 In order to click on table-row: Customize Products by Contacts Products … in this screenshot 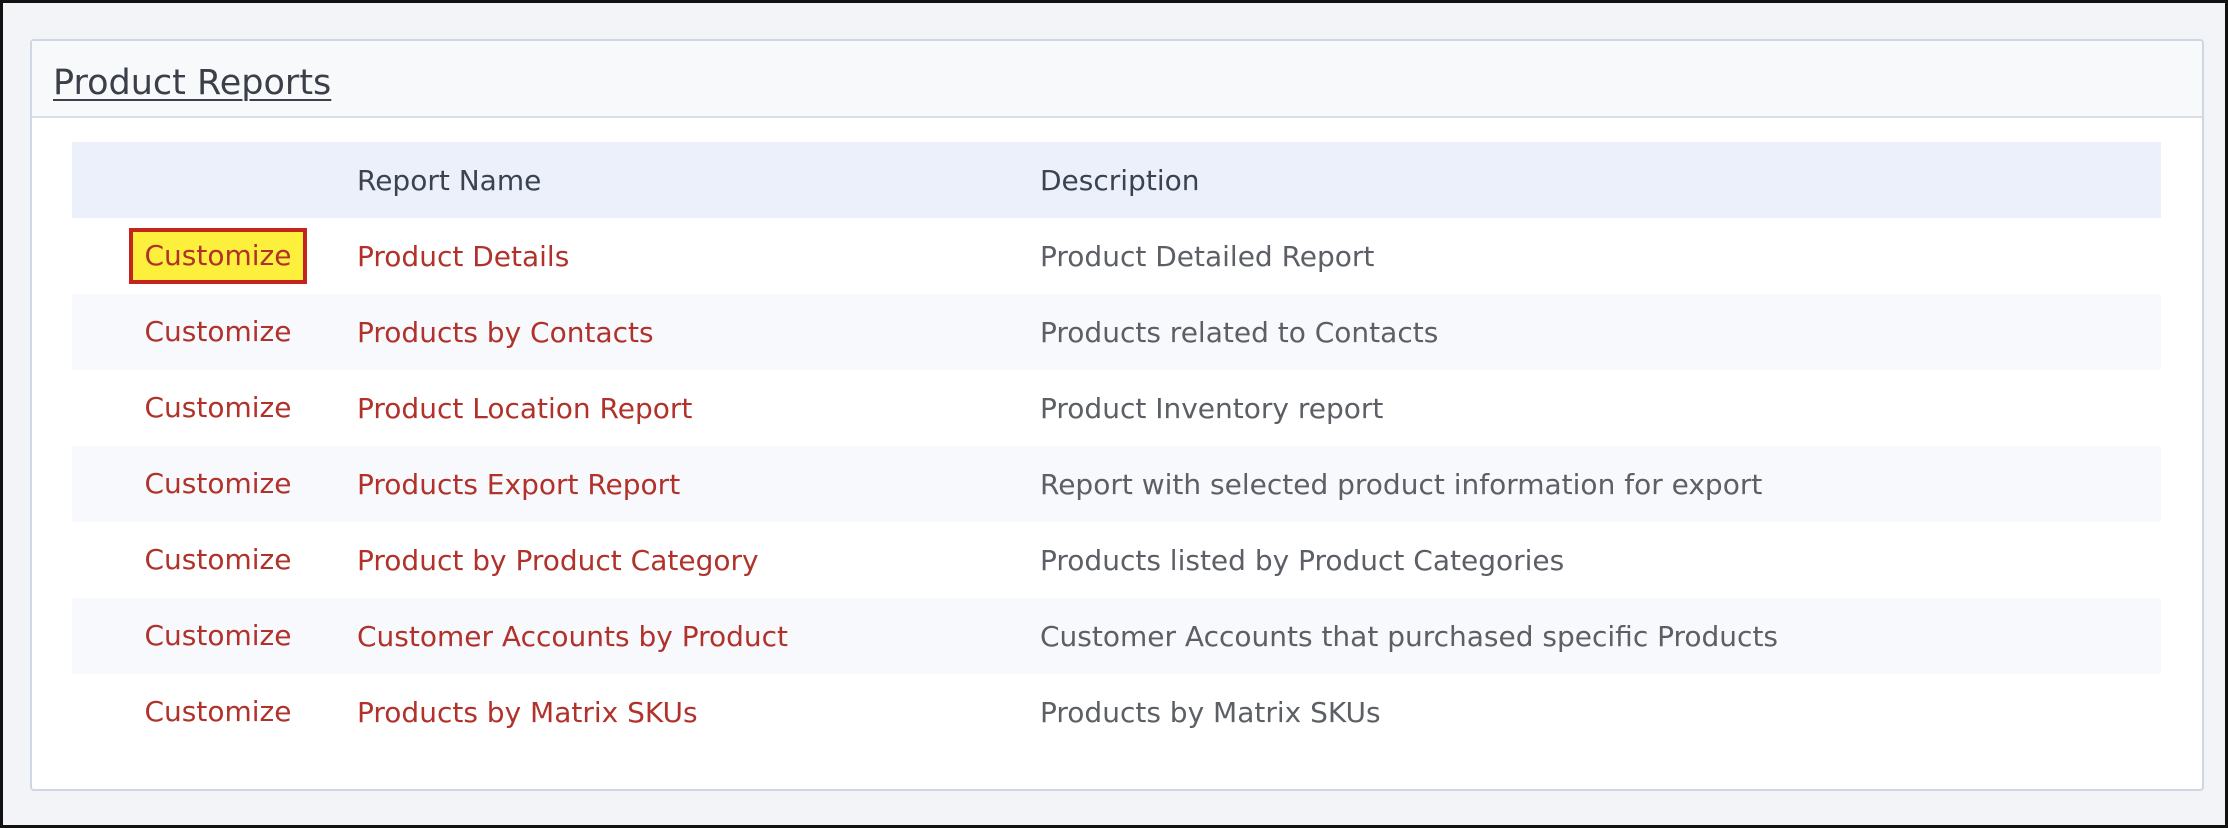, I will do `click(1116, 332)`.